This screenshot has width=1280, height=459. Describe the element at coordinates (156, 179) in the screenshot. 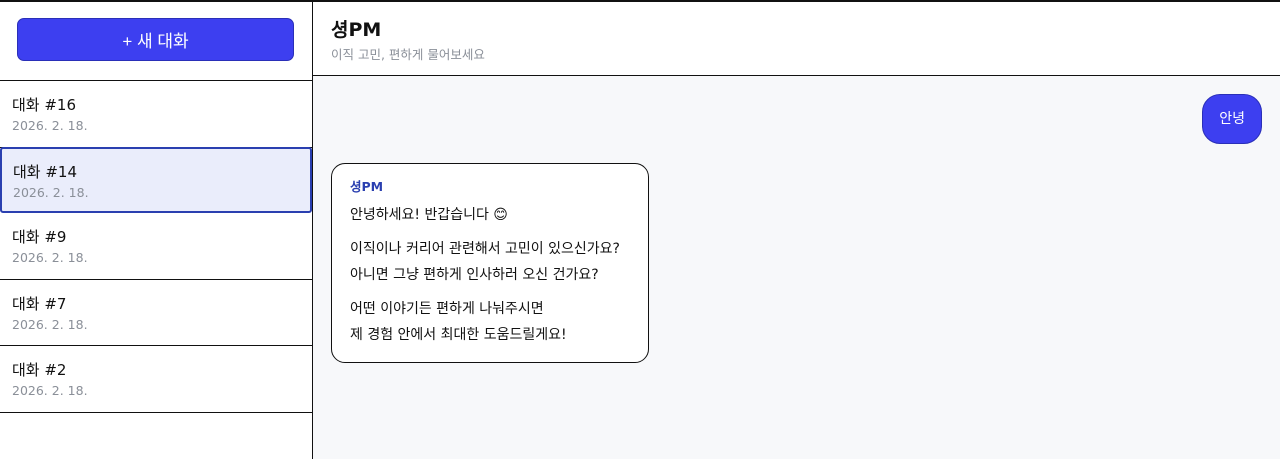

I see `conversation-item-active: 대화 #14 2026. 2. 18.` at that location.